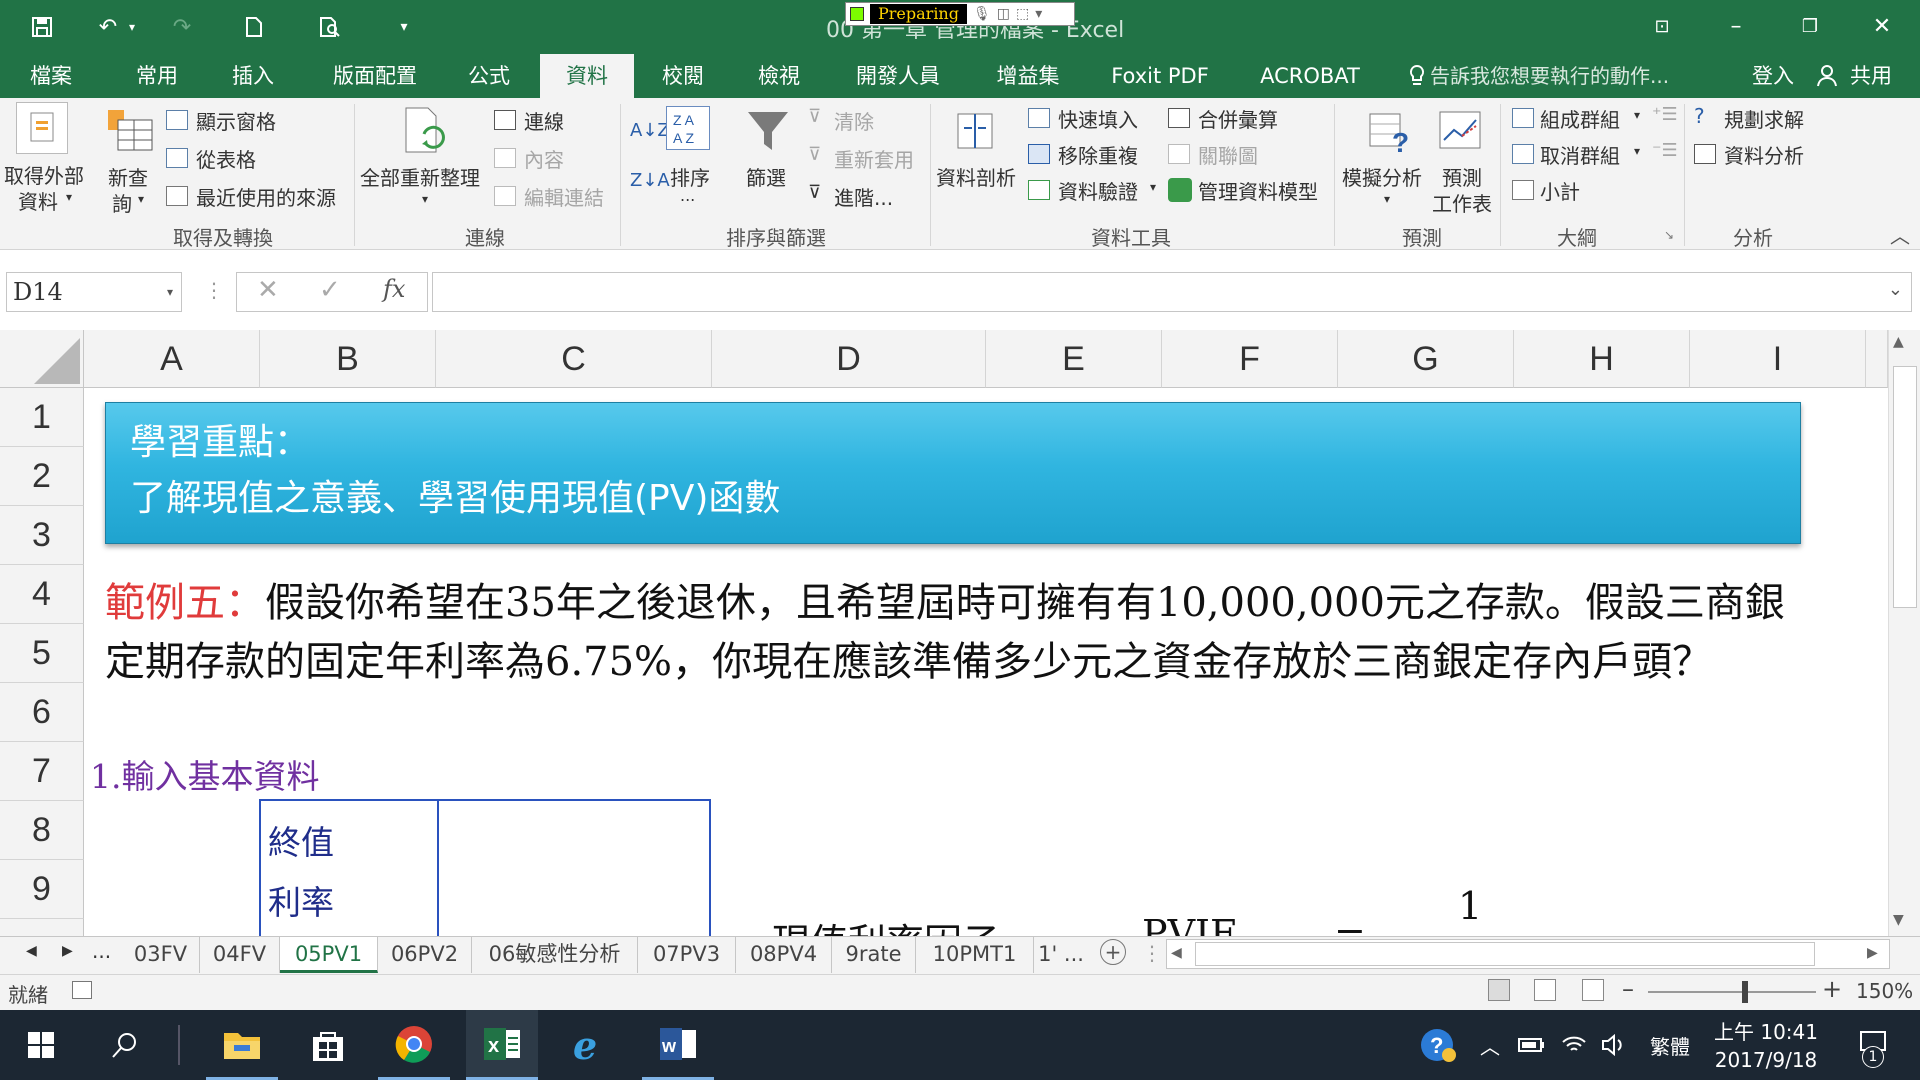 The image size is (1920, 1080). Describe the element at coordinates (1764, 154) in the screenshot. I see `data-analysis-button: 資料分析` at that location.